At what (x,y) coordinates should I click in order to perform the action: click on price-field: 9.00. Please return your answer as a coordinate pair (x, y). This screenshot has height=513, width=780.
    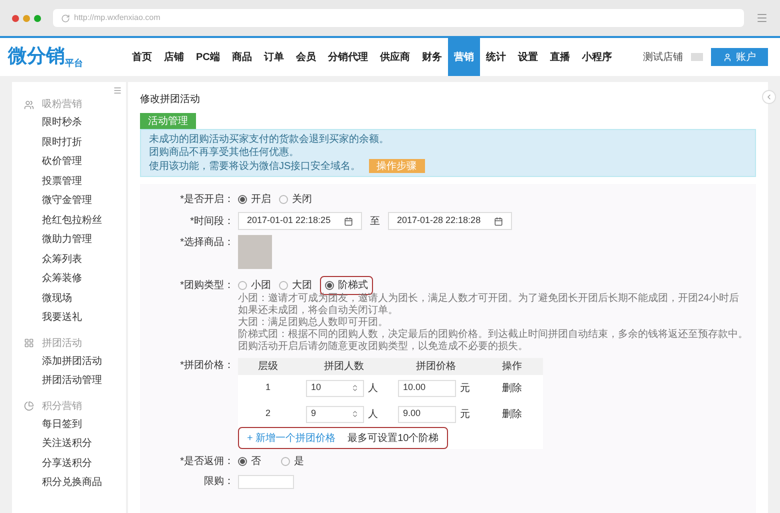
    Looking at the image, I should click on (427, 414).